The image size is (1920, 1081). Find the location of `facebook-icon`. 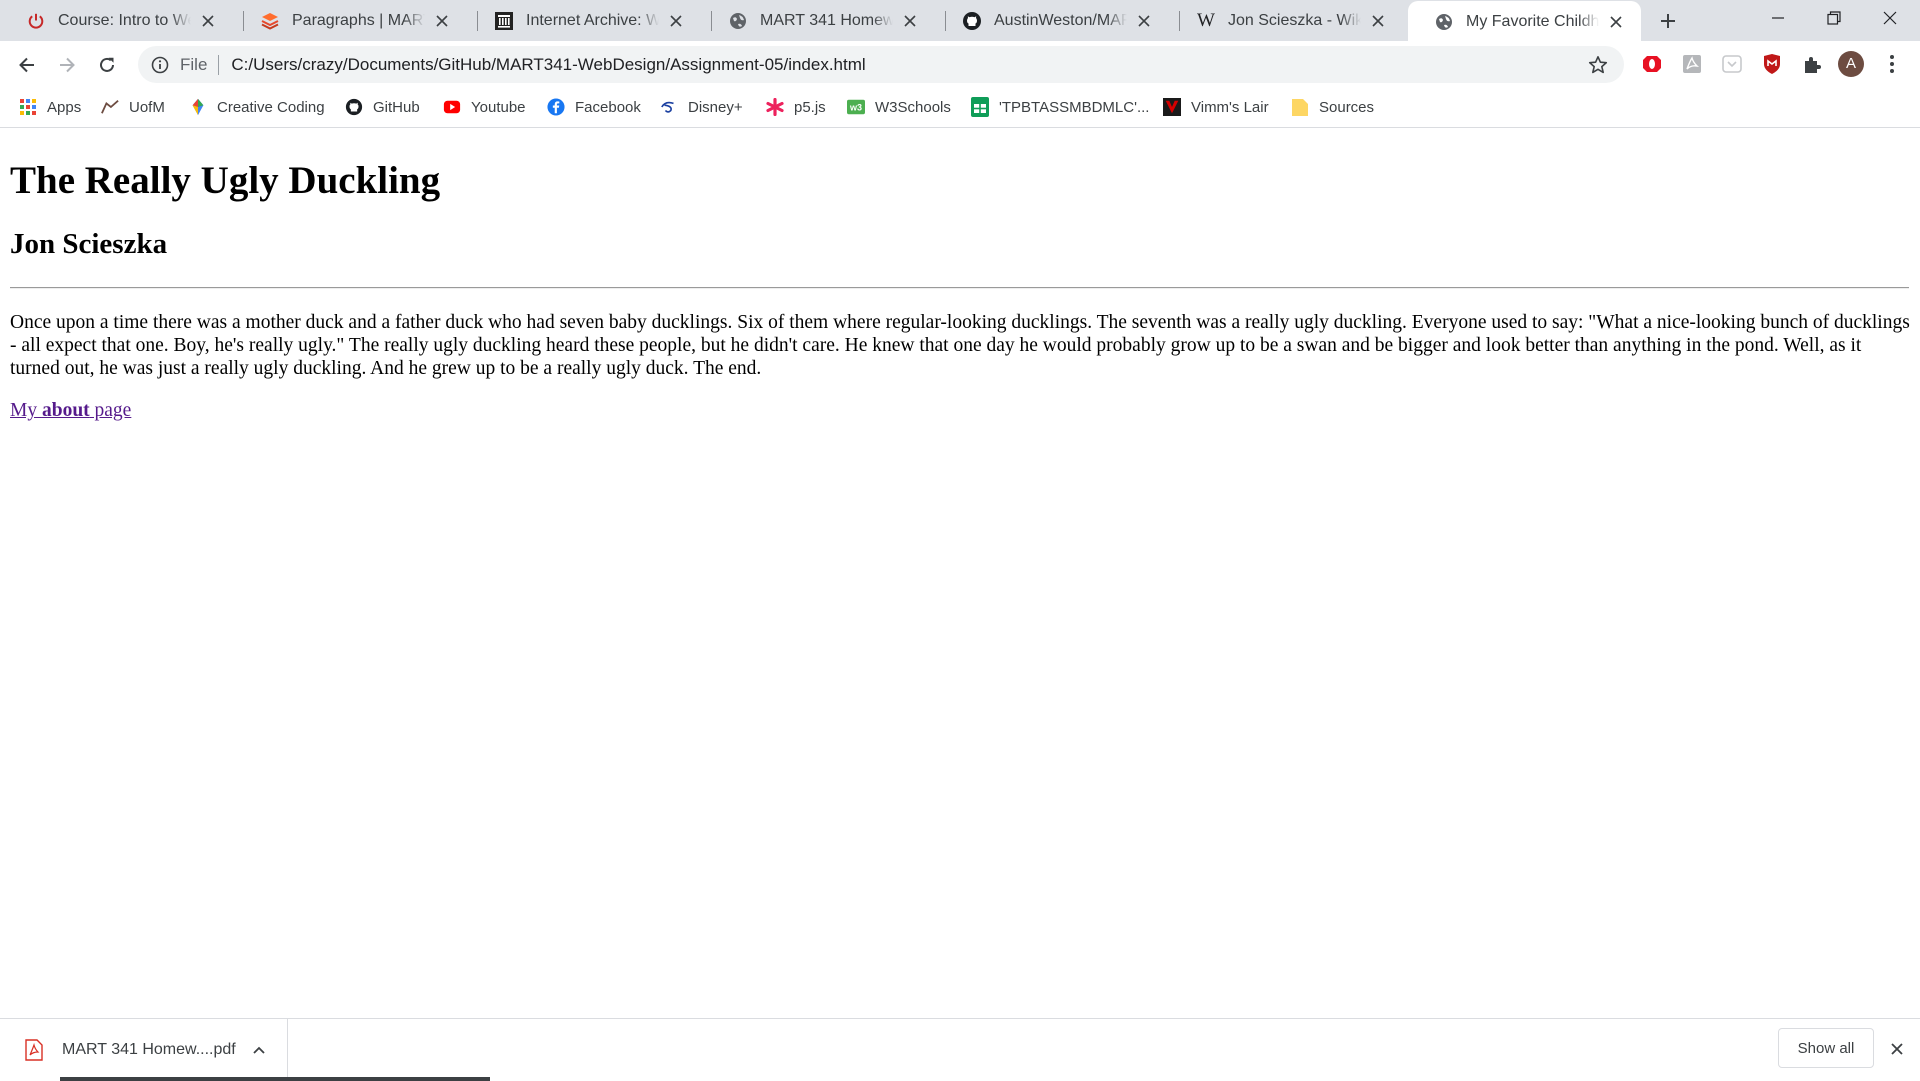

facebook-icon is located at coordinates (556, 107).